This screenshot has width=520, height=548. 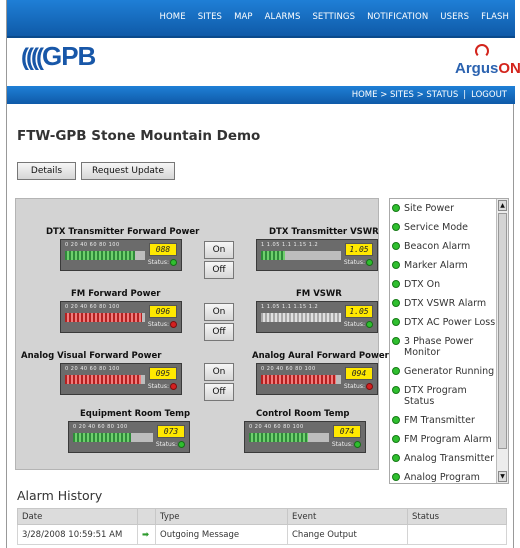 What do you see at coordinates (303, 414) in the screenshot?
I see `gauge-title-control-room-temp: Control Room Temp` at bounding box center [303, 414].